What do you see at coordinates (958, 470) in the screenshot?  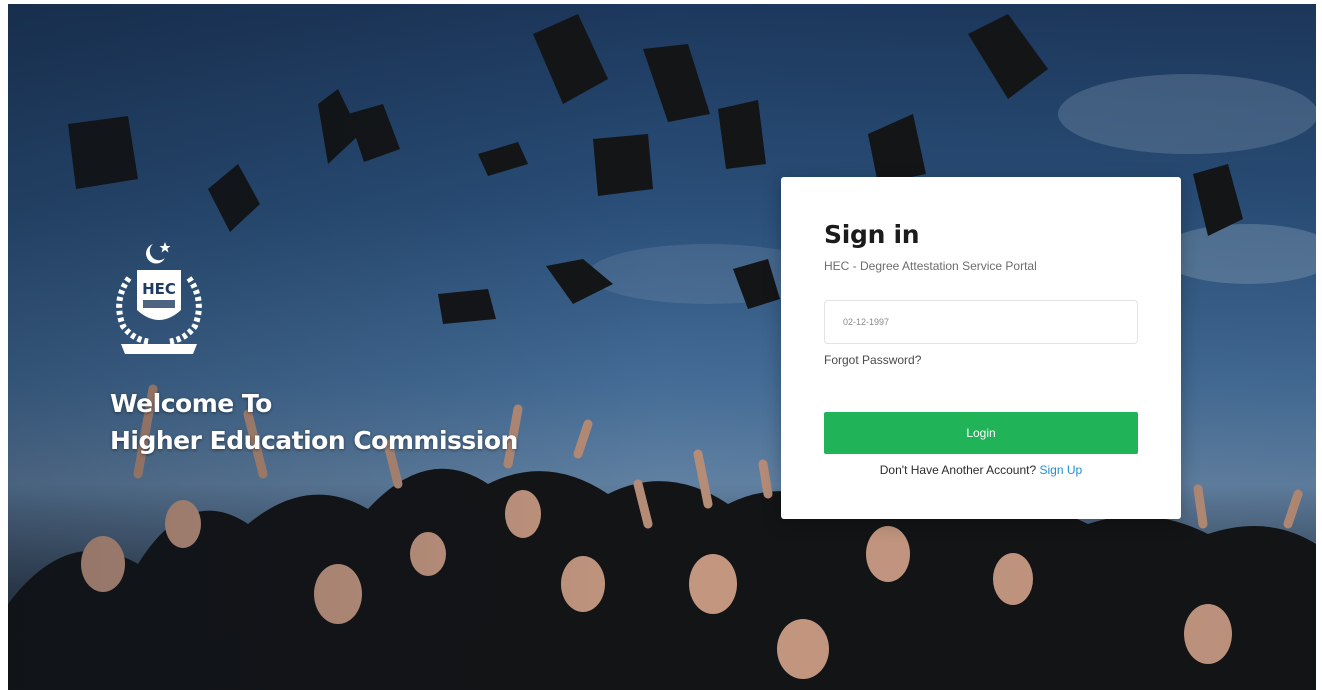 I see `account-prompt-text: Don't Have Another Account?` at bounding box center [958, 470].